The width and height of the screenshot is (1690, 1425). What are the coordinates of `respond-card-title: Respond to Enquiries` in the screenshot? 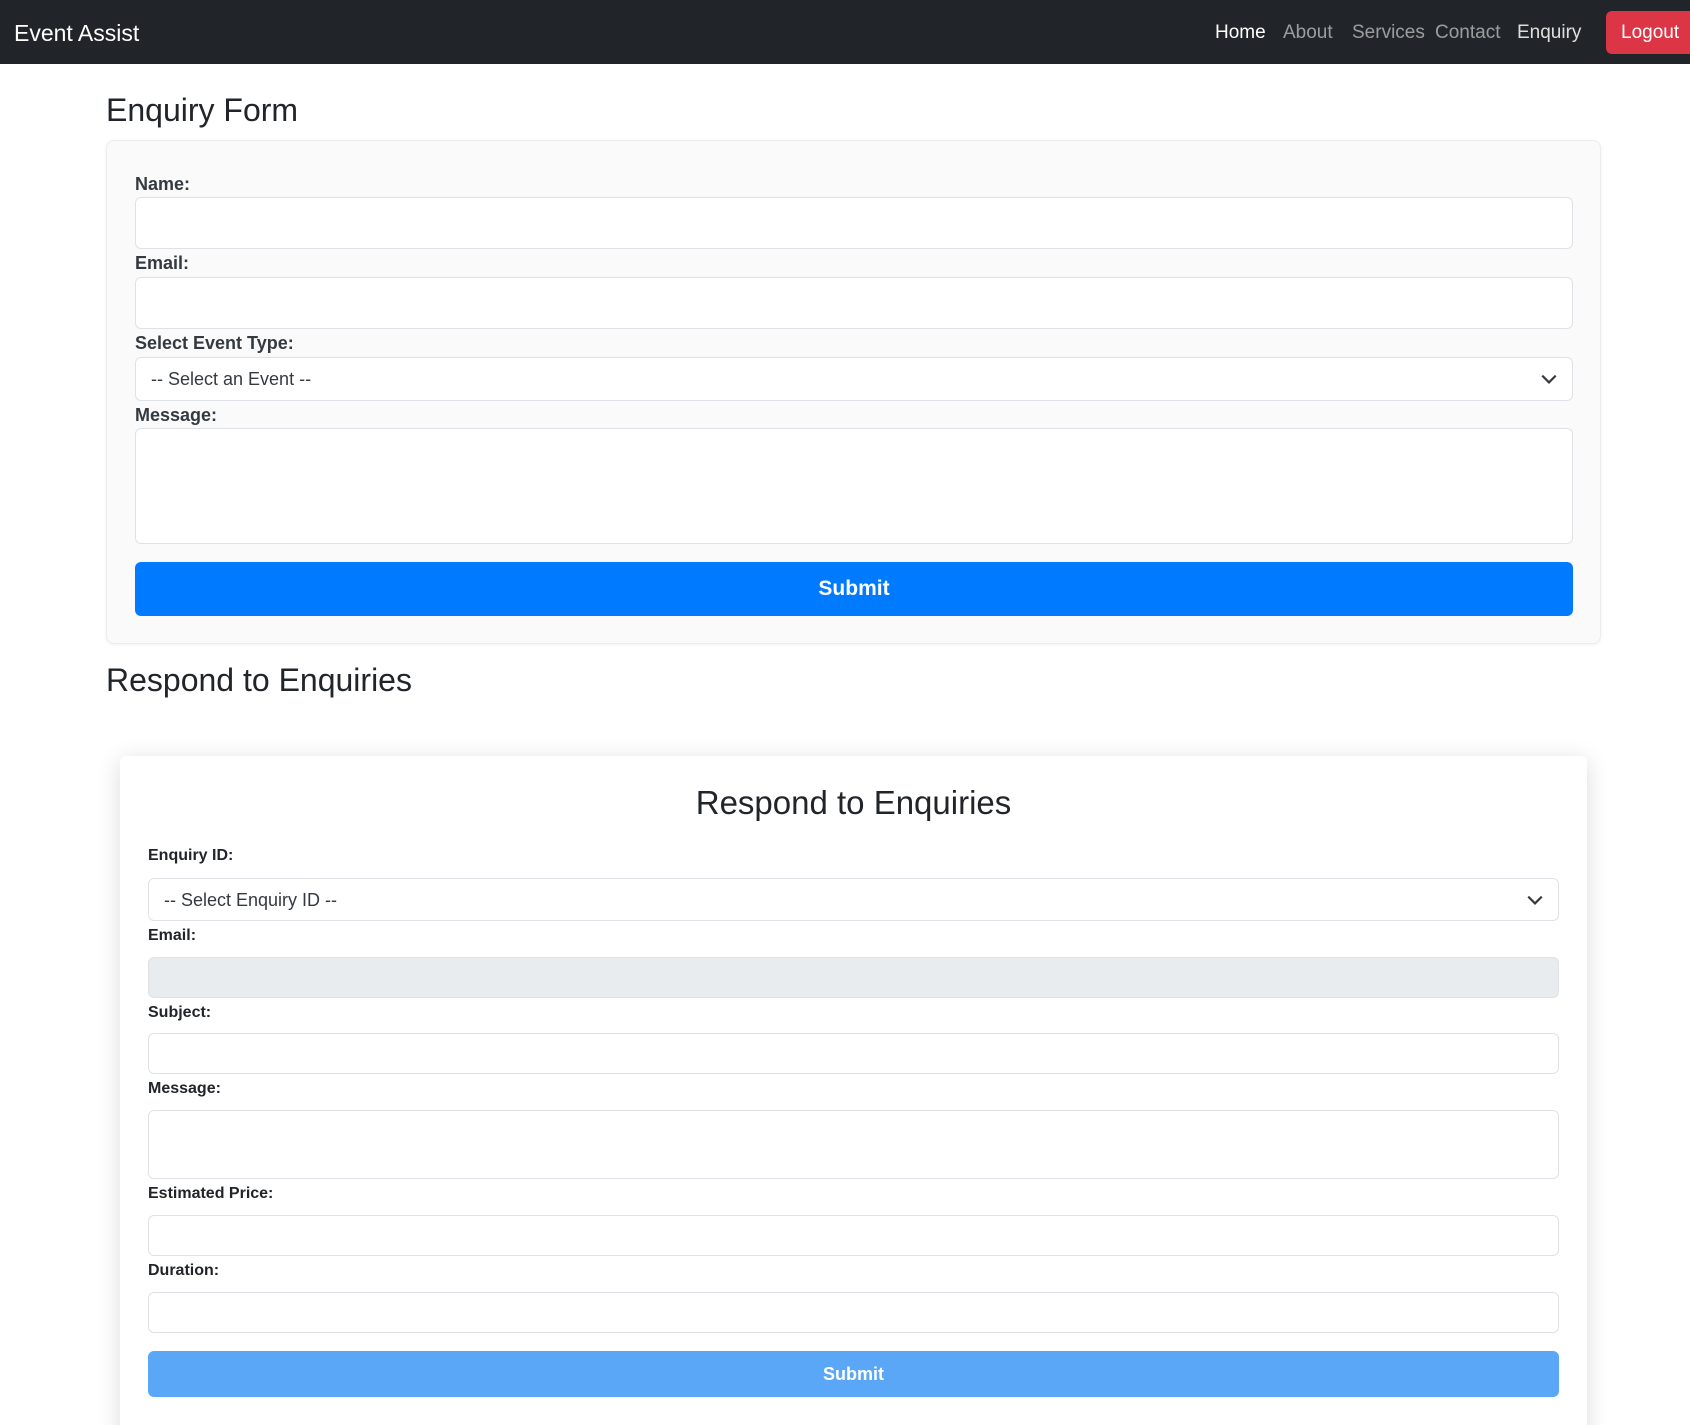 It's located at (853, 802).